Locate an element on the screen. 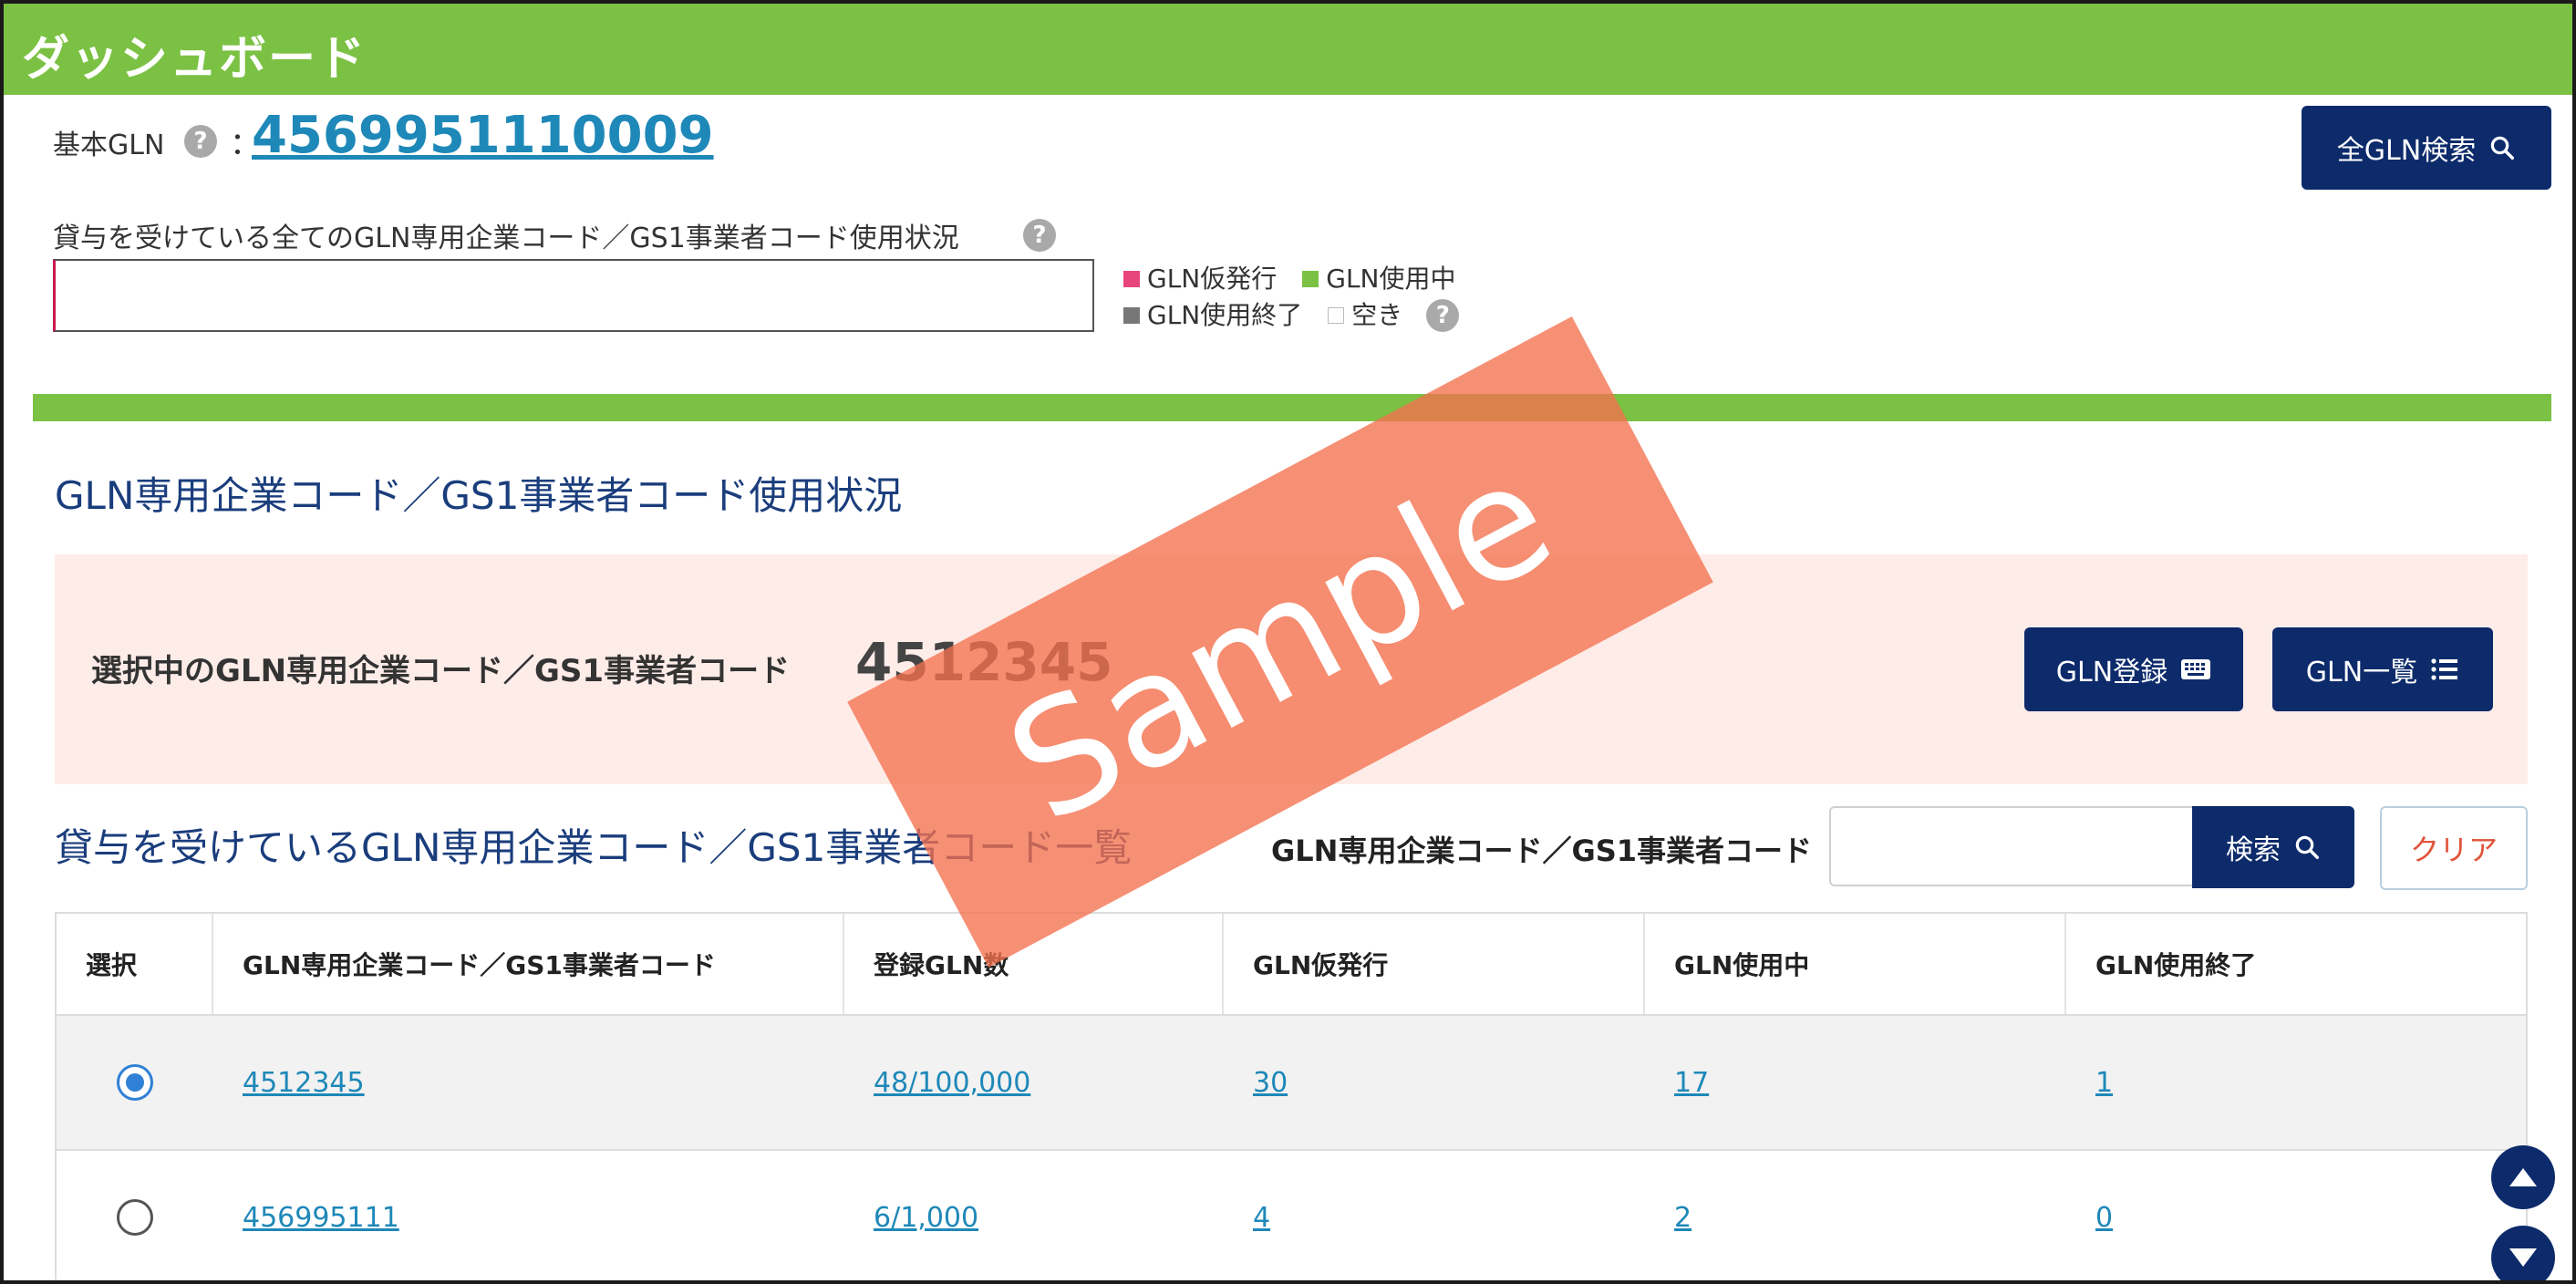 This screenshot has height=1284, width=2576. search-button-label: 検索 is located at coordinates (2253, 850).